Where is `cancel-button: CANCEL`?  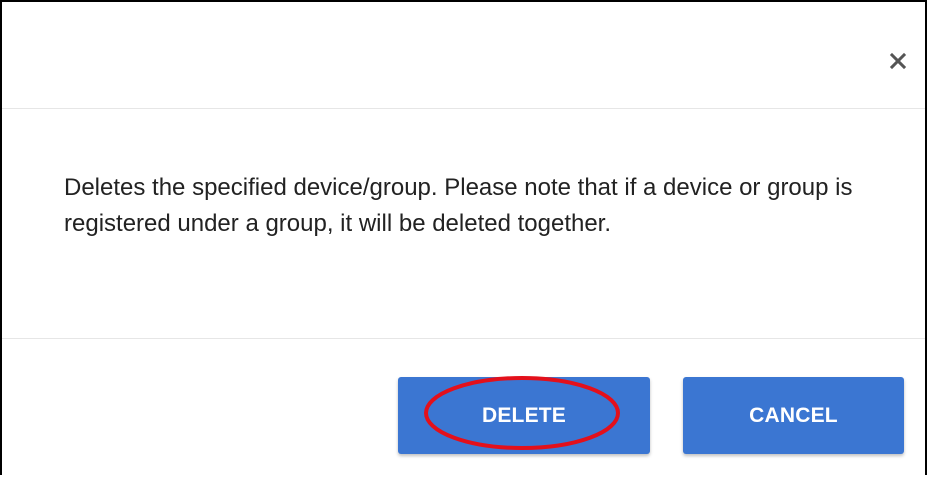 cancel-button: CANCEL is located at coordinates (793, 415).